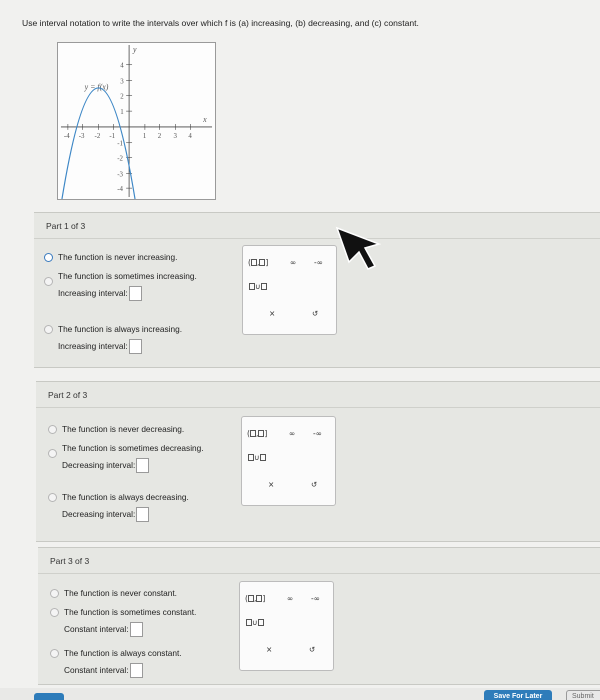 The height and width of the screenshot is (700, 600). What do you see at coordinates (49, 696) in the screenshot?
I see `footer-tab` at bounding box center [49, 696].